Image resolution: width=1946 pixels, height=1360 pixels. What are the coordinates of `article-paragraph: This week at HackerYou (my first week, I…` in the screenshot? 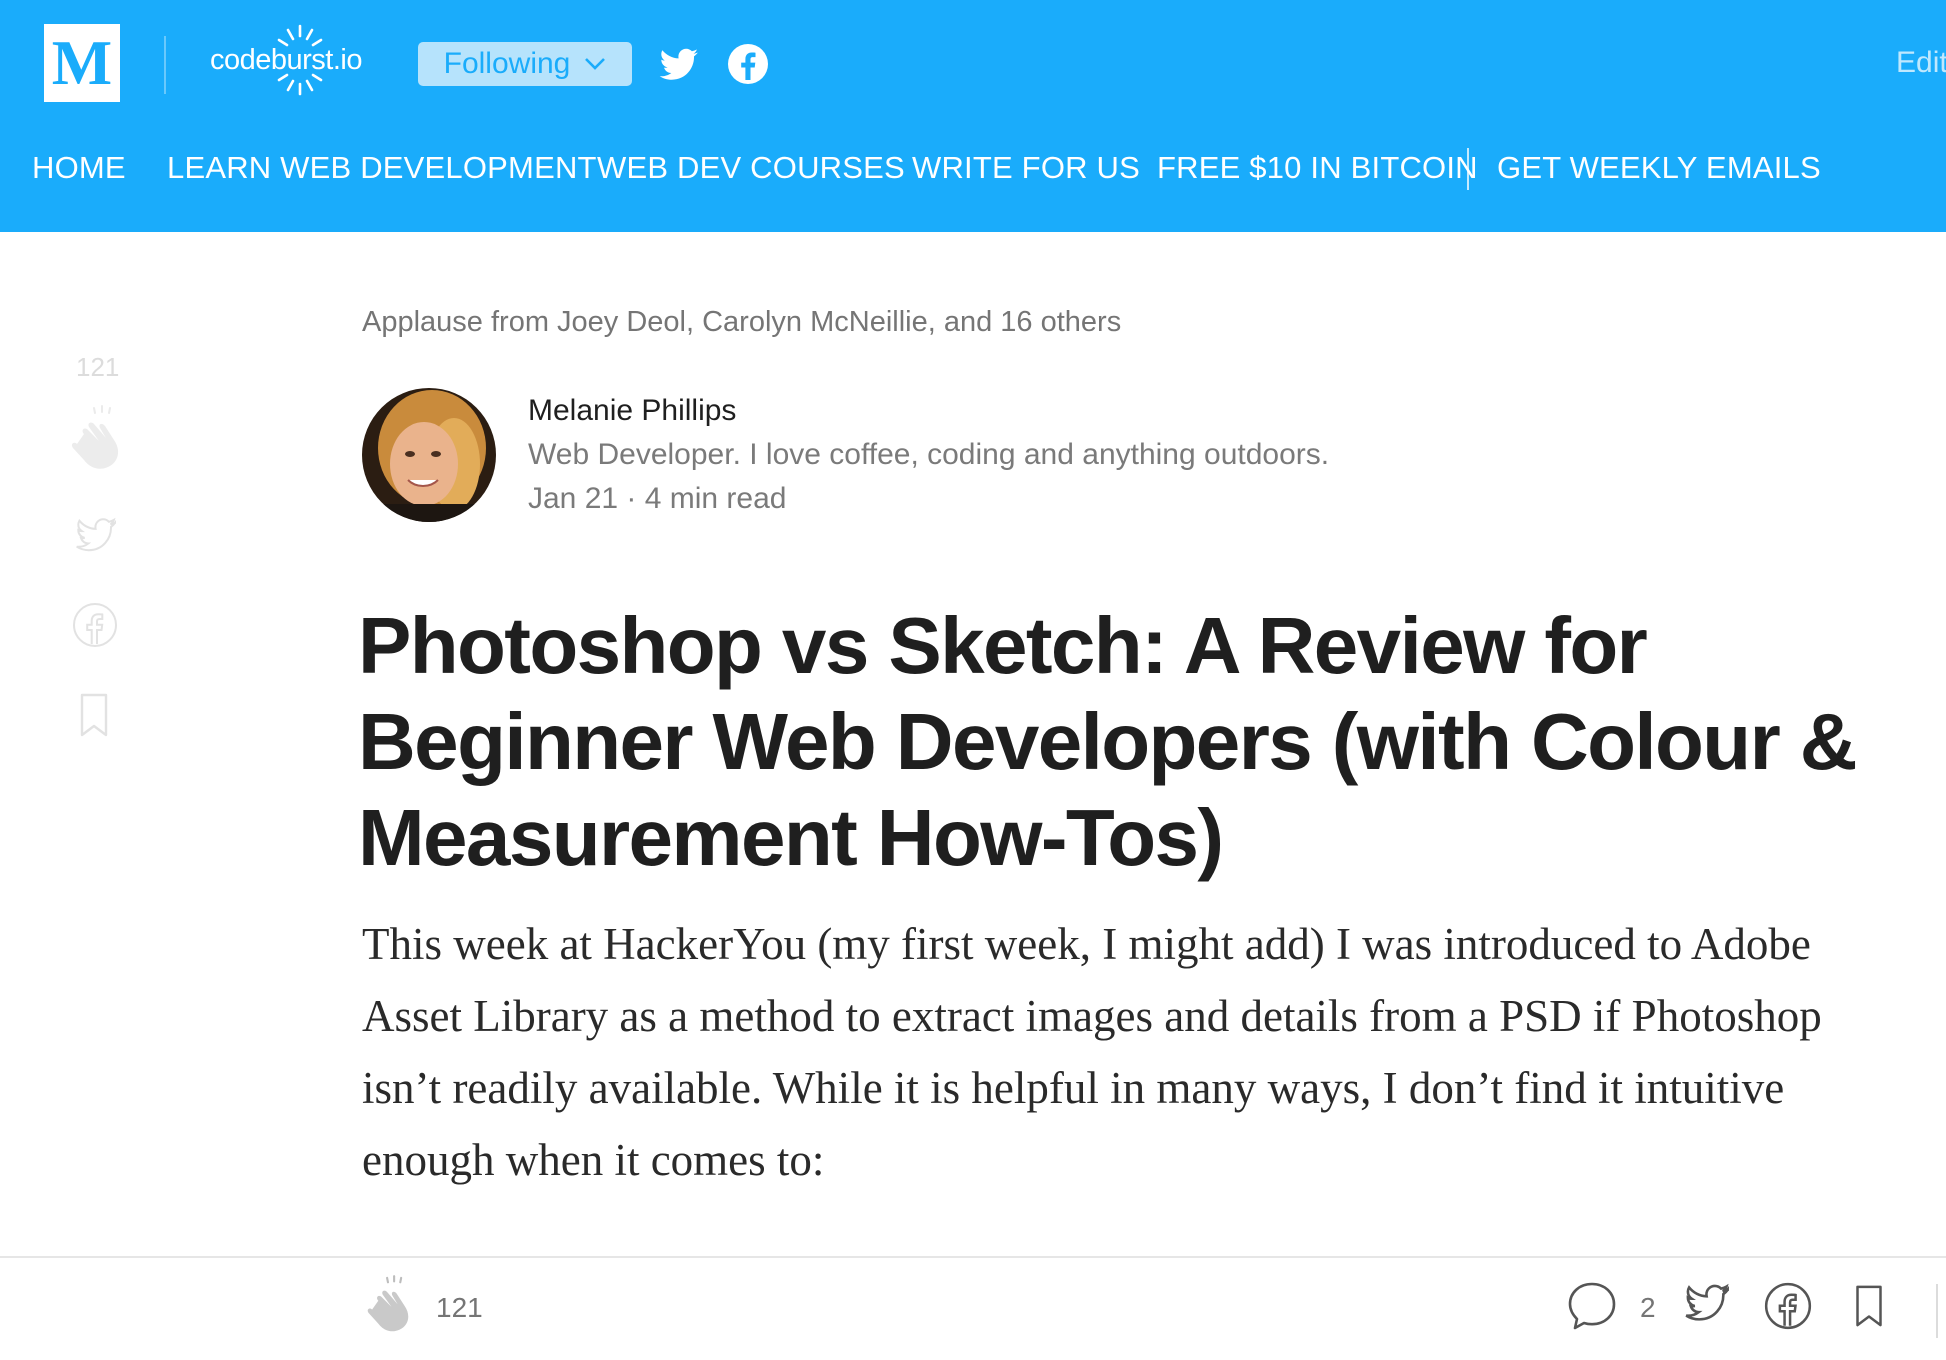 It's located at (1092, 1052).